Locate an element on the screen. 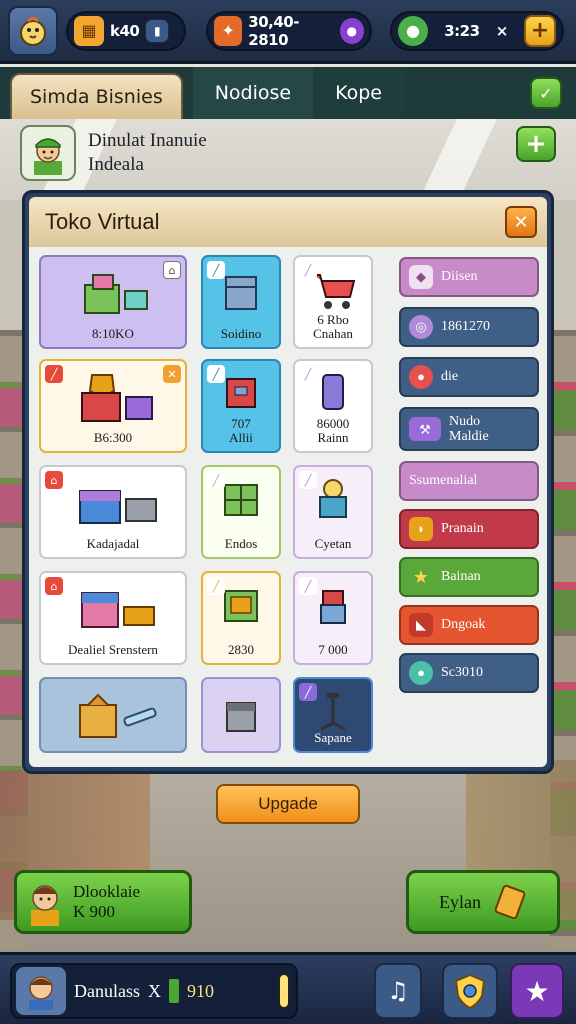 The width and height of the screenshot is (576, 1024). tab-label: Simda Bisnies is located at coordinates (96, 97).